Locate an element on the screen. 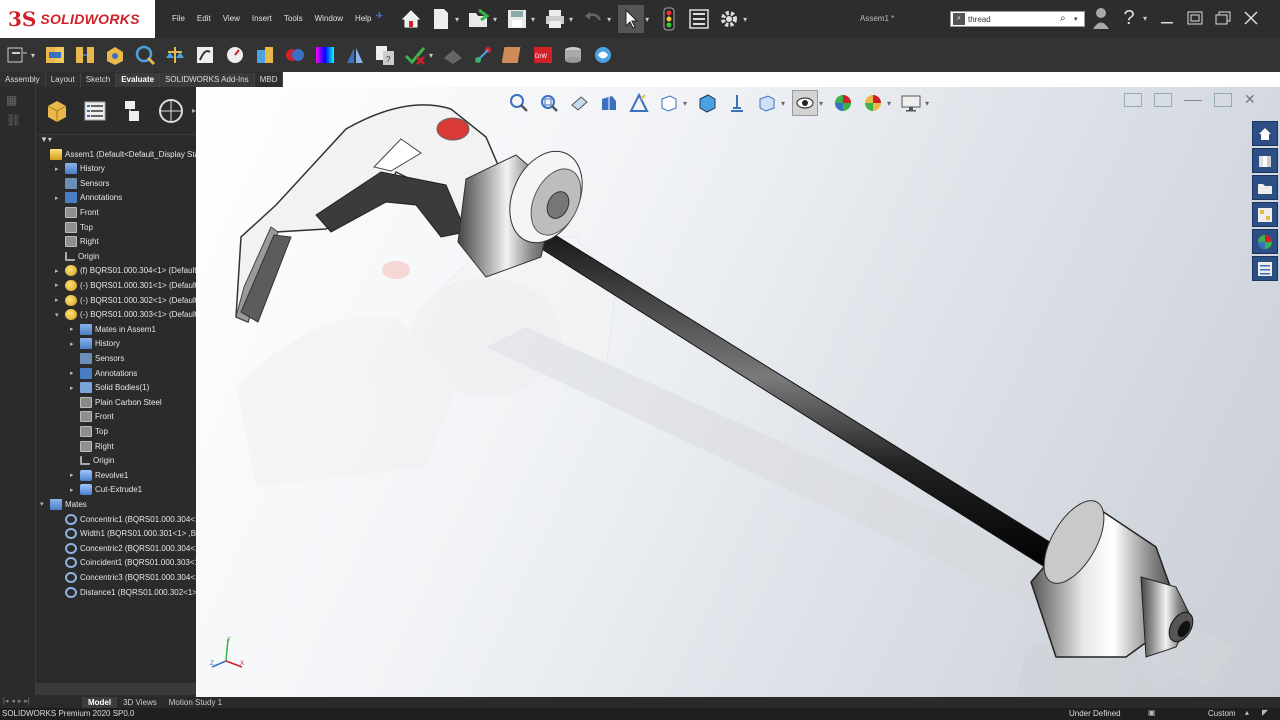 The width and height of the screenshot is (1280, 720). tab-scroll-arrows: |◂ ◂ ▸ ▸| is located at coordinates (41, 702).